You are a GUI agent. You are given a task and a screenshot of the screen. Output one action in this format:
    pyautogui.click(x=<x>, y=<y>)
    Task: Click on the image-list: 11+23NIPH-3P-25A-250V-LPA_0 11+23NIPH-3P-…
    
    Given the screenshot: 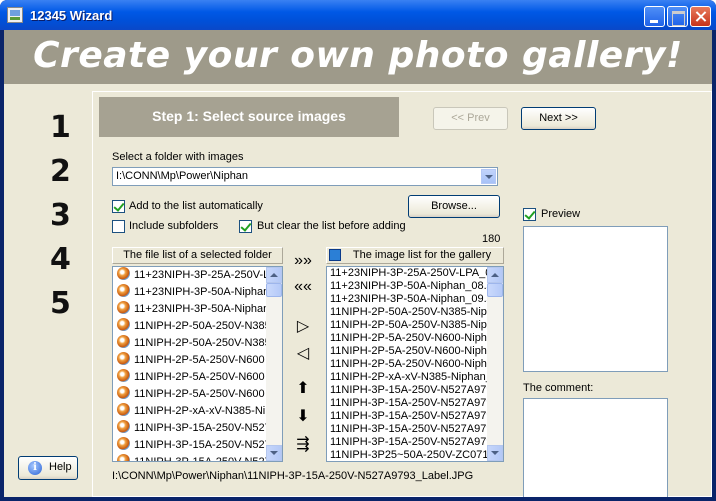 What is the action you would take?
    pyautogui.click(x=415, y=364)
    